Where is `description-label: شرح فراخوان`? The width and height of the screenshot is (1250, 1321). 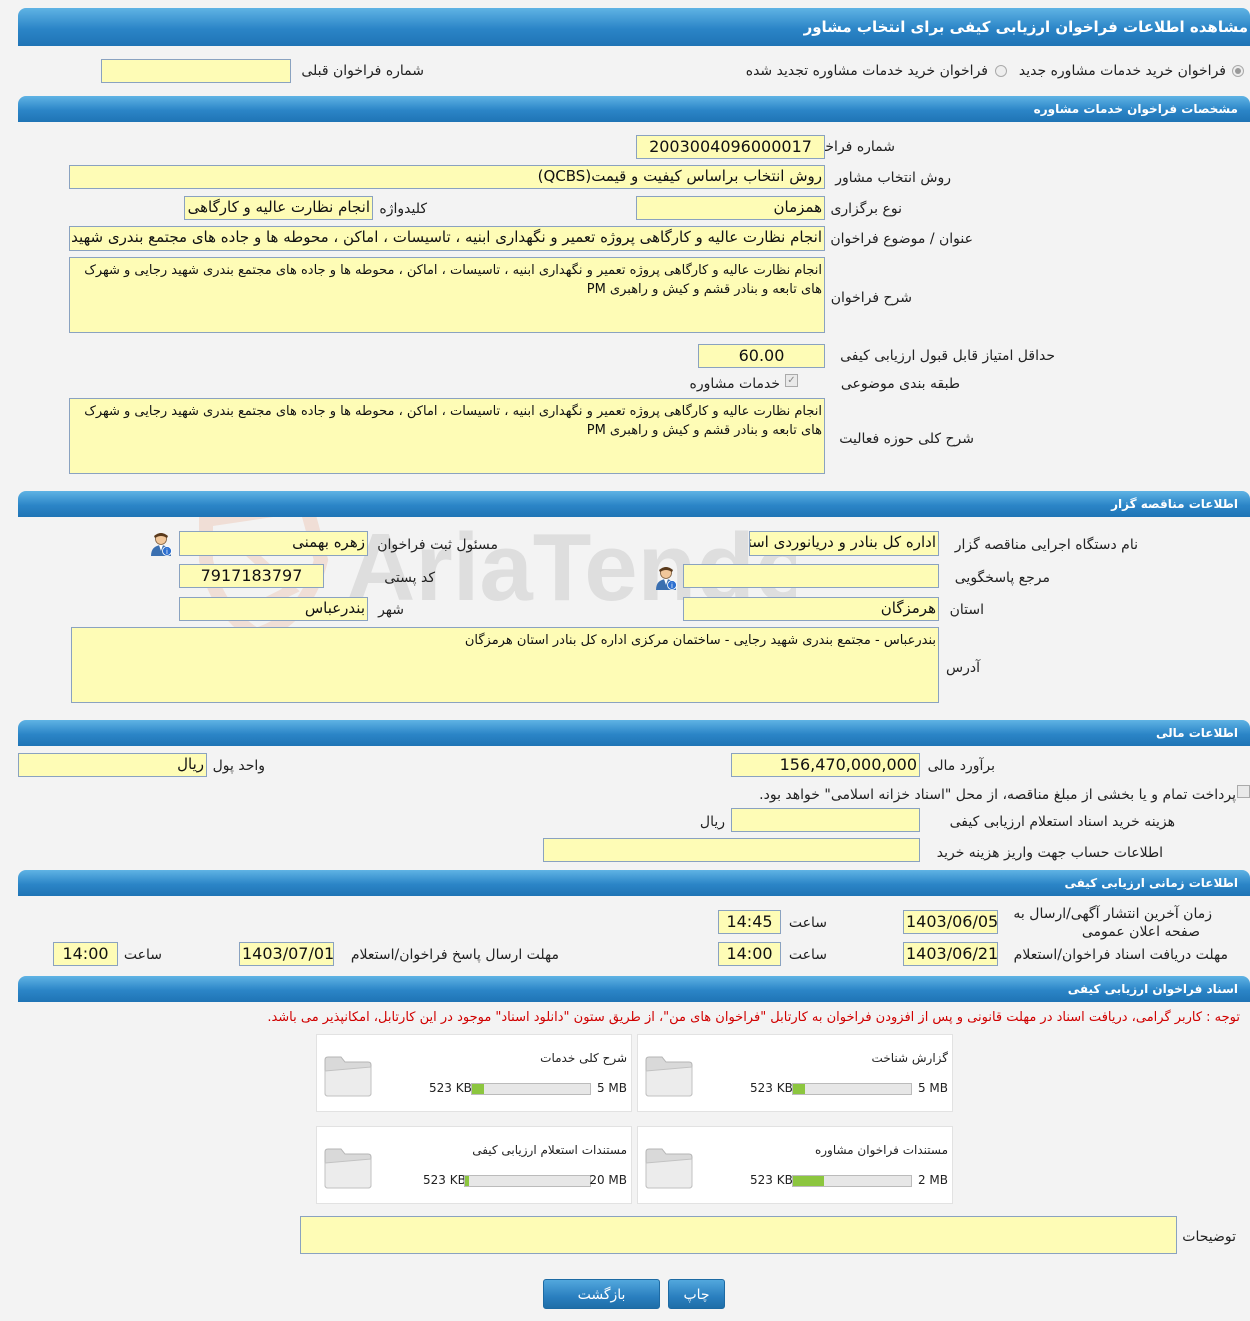 description-label: شرح فراخوان is located at coordinates (871, 298).